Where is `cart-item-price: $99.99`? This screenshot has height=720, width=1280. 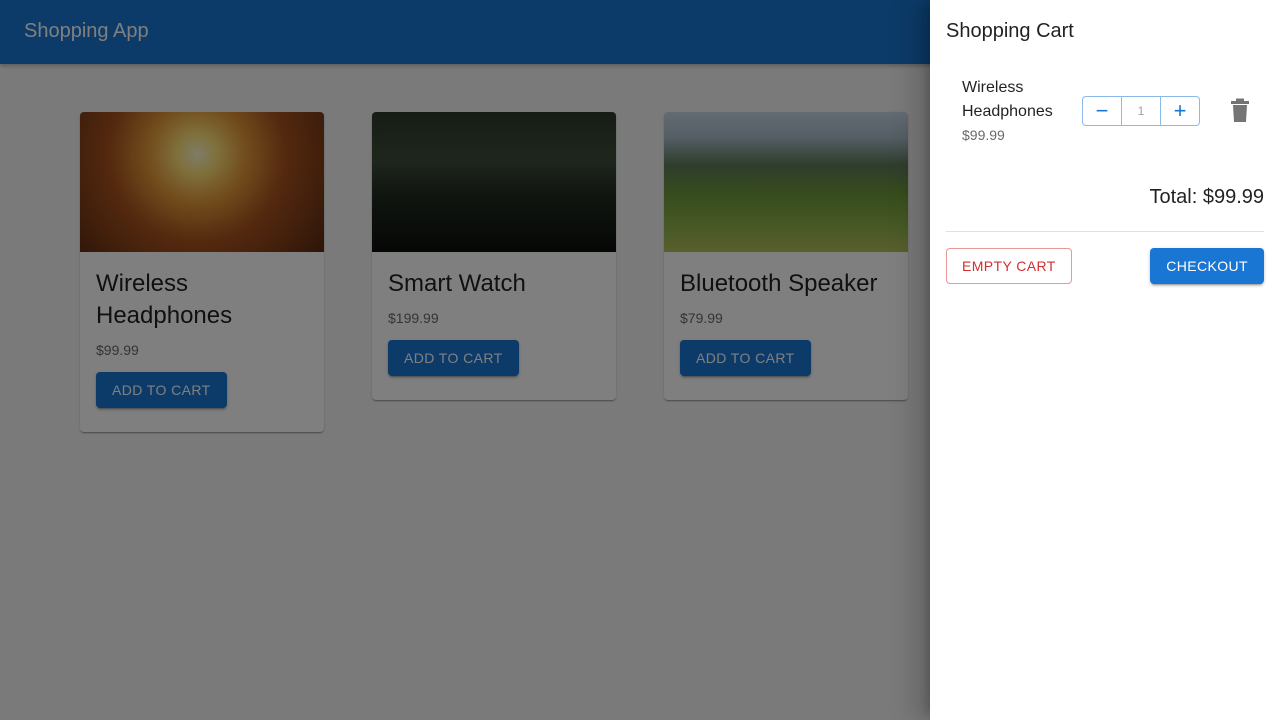 cart-item-price: $99.99 is located at coordinates (983, 135).